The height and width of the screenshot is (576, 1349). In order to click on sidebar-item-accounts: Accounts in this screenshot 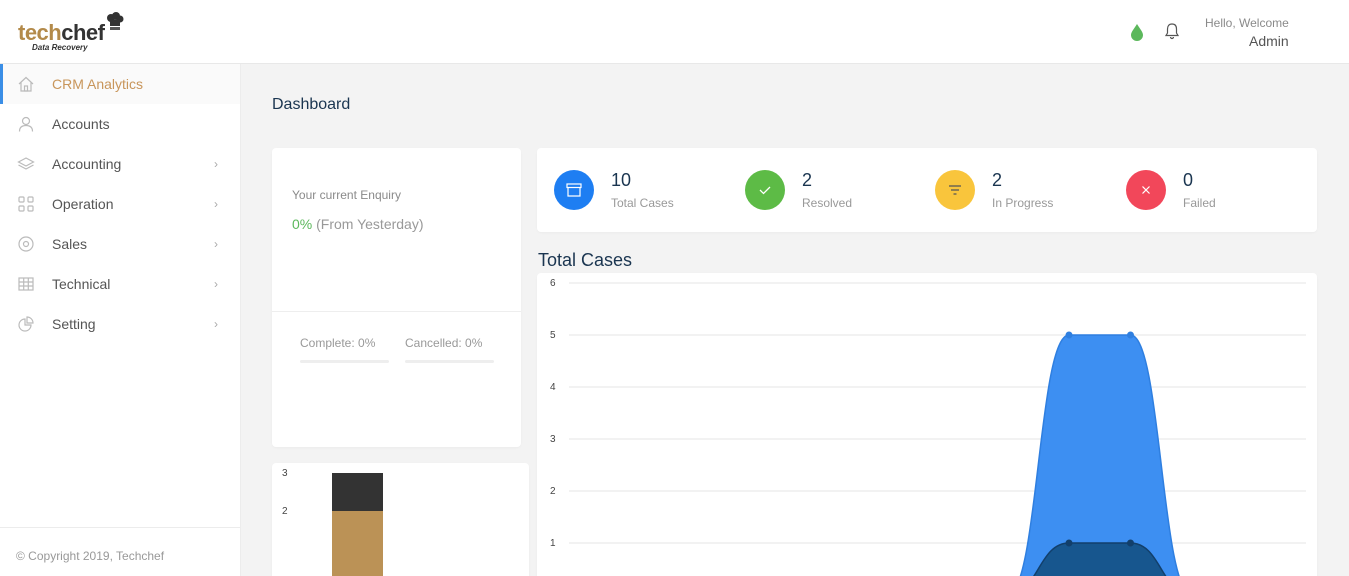, I will do `click(120, 124)`.